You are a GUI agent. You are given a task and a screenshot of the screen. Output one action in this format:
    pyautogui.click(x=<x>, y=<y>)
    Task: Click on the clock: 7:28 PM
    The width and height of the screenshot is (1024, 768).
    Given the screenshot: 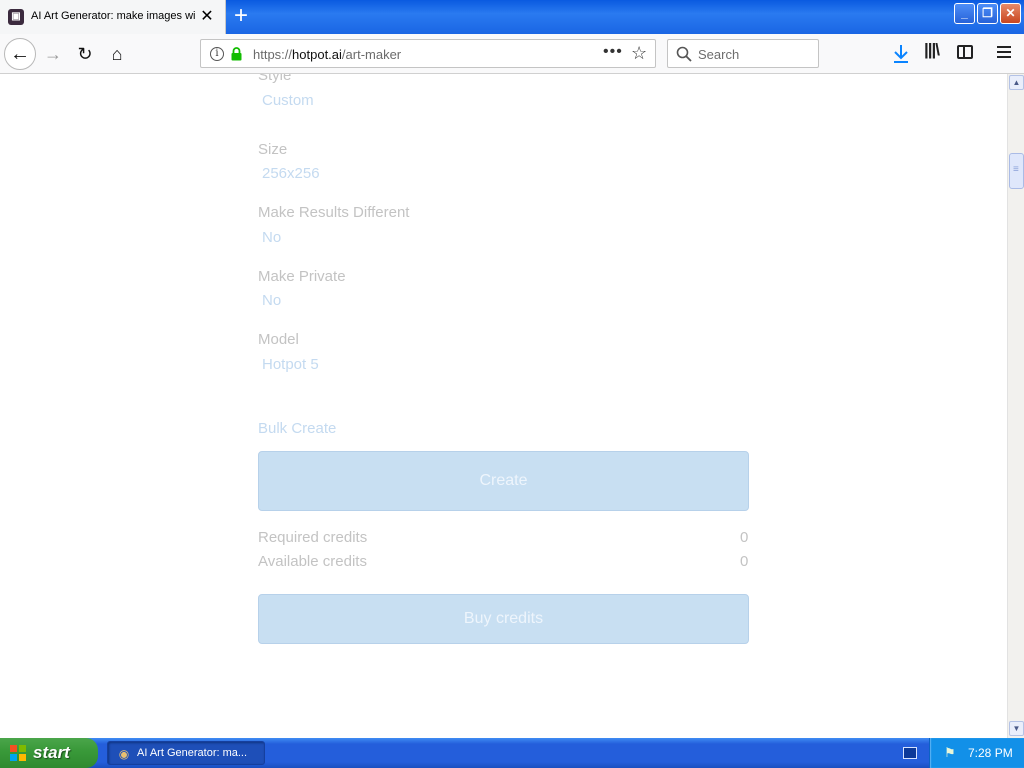 What is the action you would take?
    pyautogui.click(x=990, y=753)
    